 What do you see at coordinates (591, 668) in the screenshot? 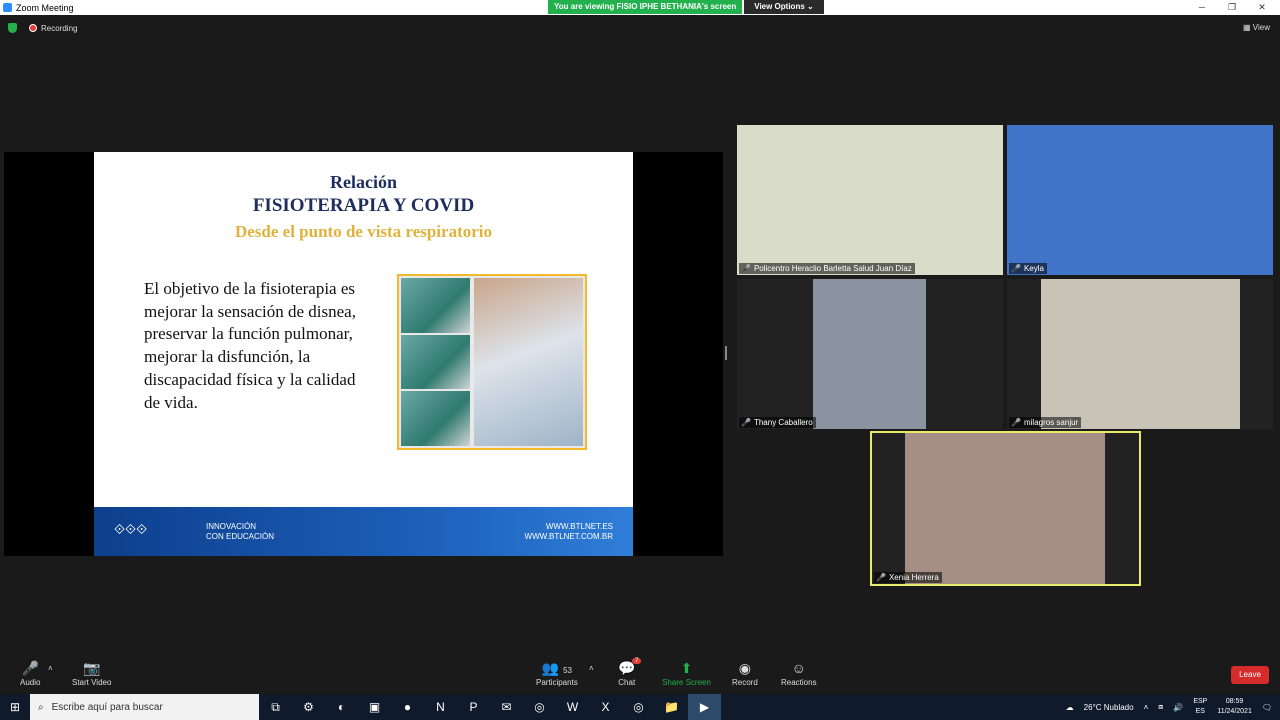
I see `participants-options-caret: ˄` at bounding box center [591, 668].